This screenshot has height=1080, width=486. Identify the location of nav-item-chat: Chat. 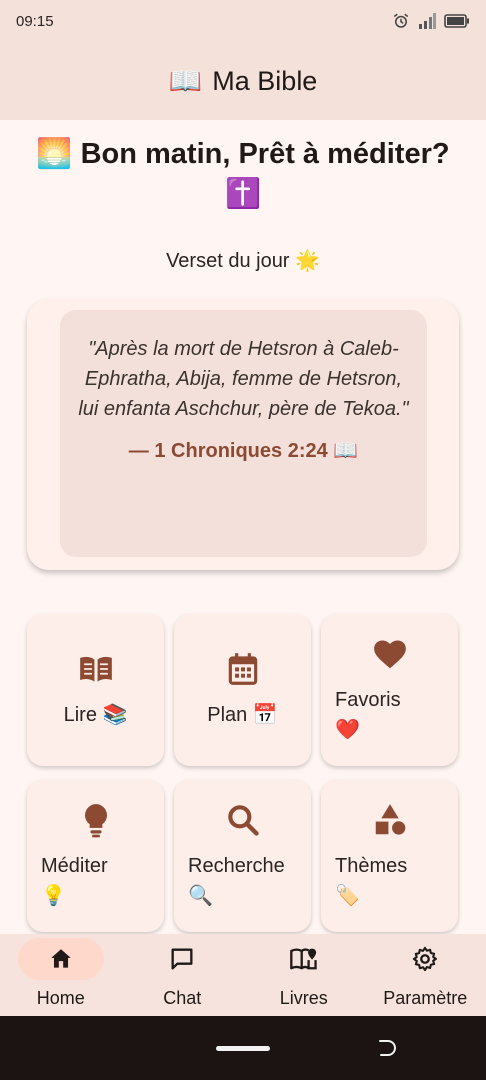
(183, 975).